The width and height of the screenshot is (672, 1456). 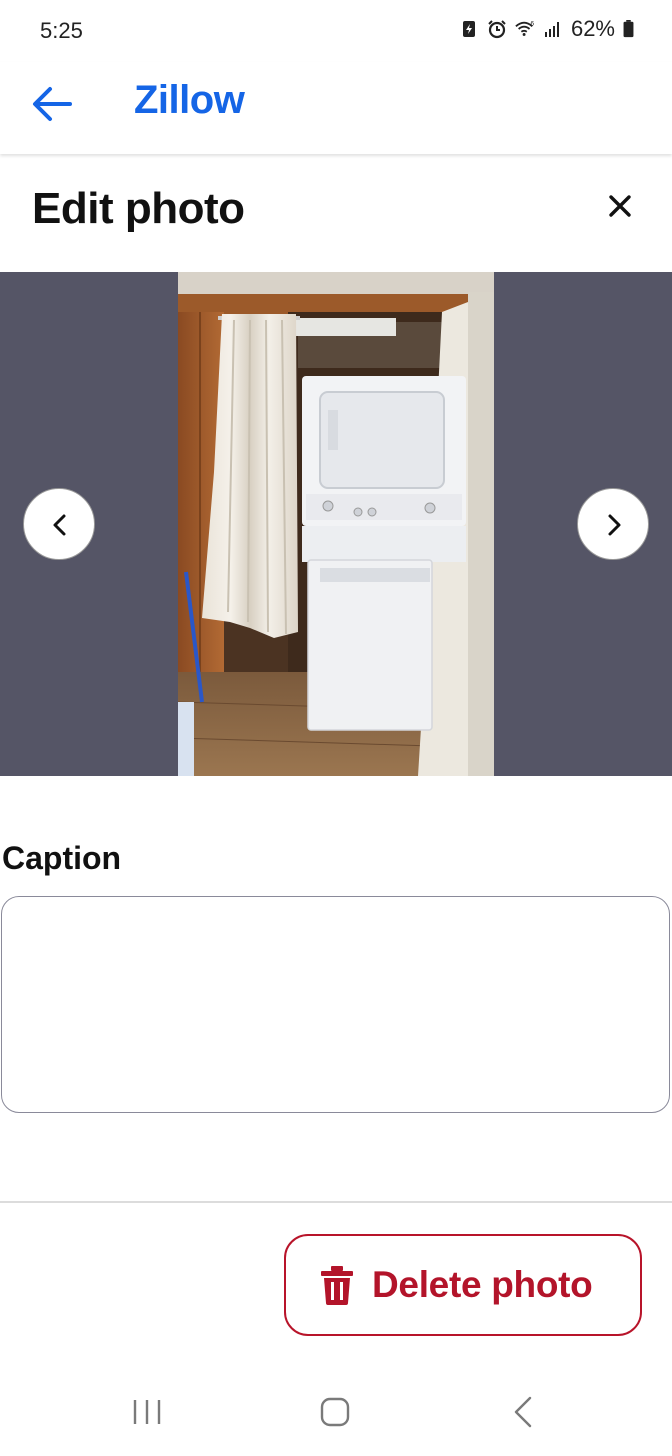 What do you see at coordinates (482, 1284) in the screenshot?
I see `delete-photo-label: Delete photo` at bounding box center [482, 1284].